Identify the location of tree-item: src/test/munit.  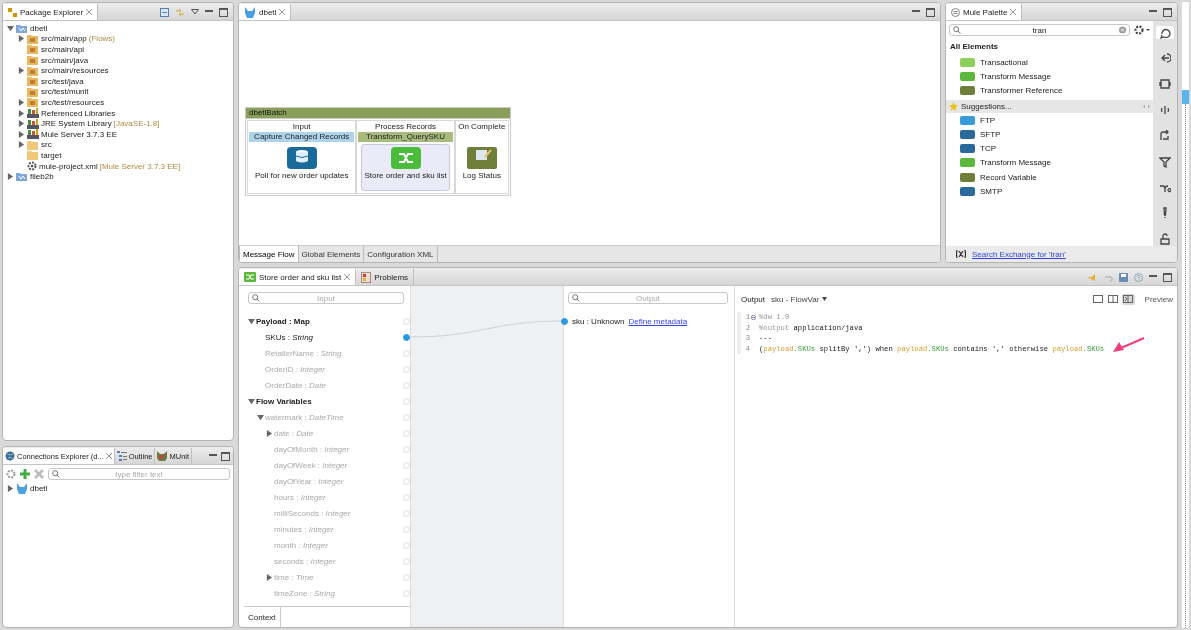
(65, 92).